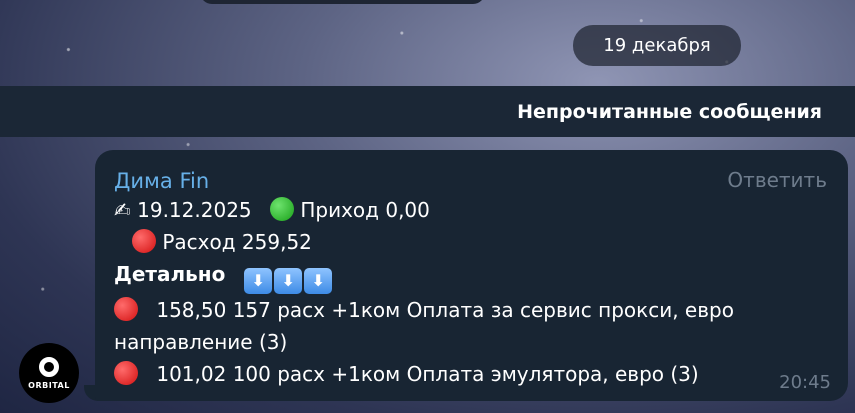  Describe the element at coordinates (471, 242) in the screenshot. I see `expense-line: Расход 259,52` at that location.